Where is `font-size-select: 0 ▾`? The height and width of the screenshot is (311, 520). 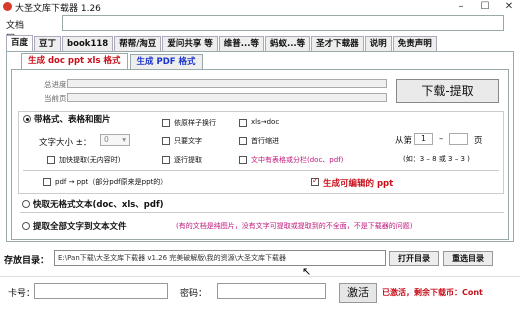
font-size-select: 0 ▾ is located at coordinates (115, 140).